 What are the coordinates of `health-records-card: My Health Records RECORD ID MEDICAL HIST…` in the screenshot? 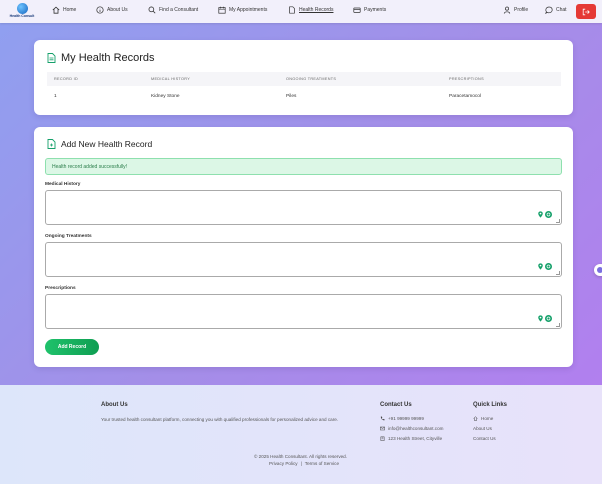 It's located at (303, 77).